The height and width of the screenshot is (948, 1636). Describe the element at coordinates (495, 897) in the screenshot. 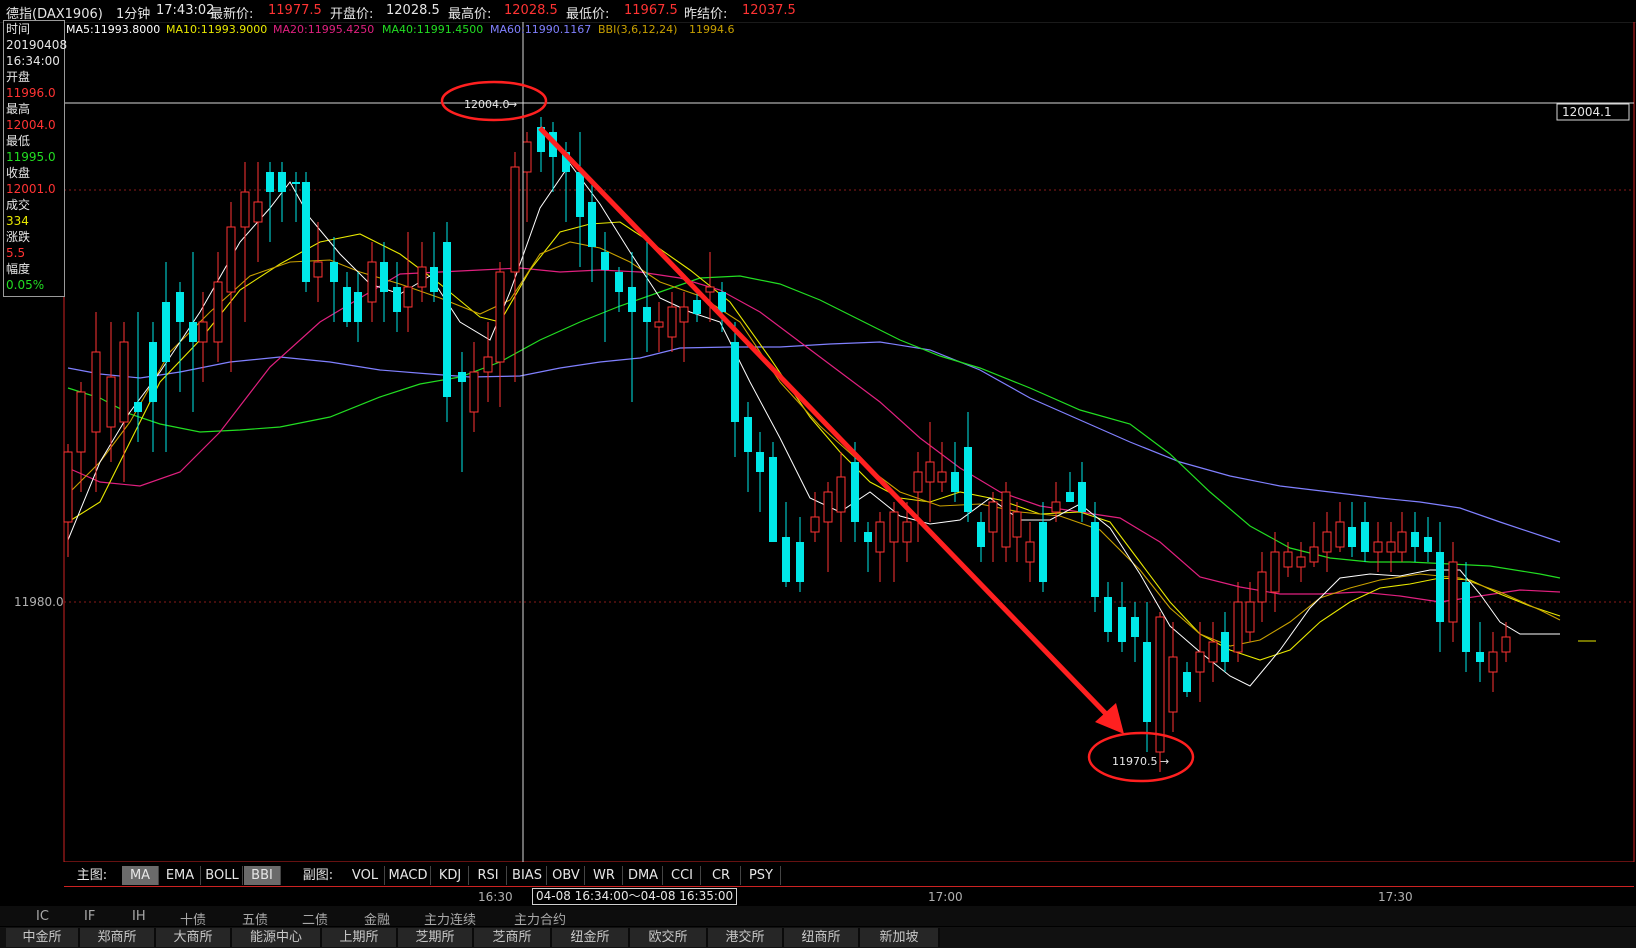

I see `time-tick-1630: 16:30` at that location.